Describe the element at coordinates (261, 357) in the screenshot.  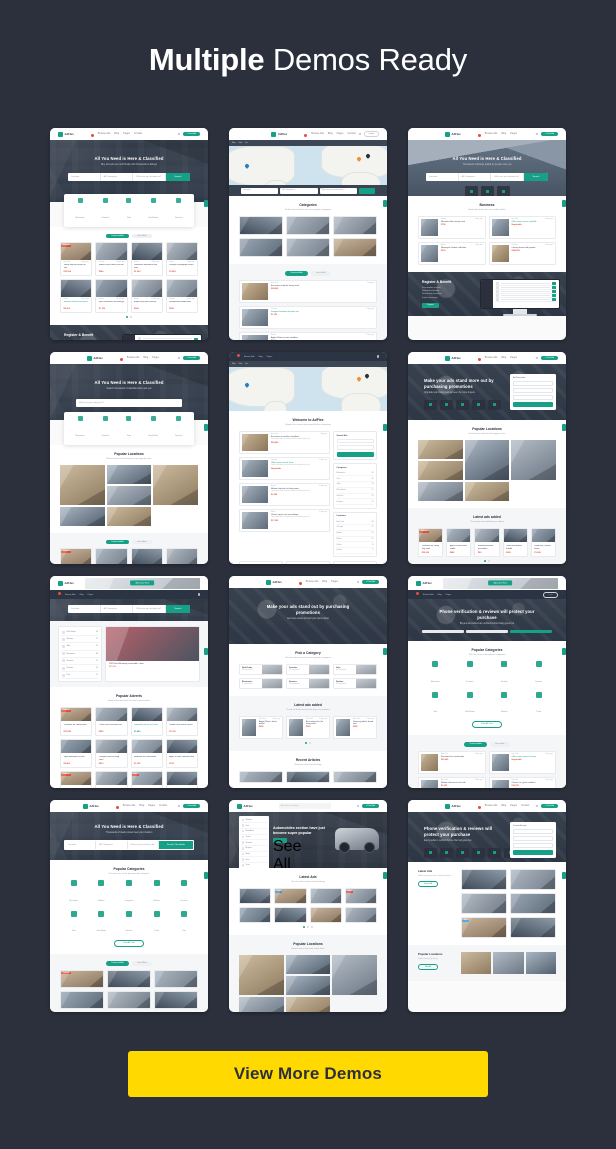
I see `nav-item: Blog` at that location.